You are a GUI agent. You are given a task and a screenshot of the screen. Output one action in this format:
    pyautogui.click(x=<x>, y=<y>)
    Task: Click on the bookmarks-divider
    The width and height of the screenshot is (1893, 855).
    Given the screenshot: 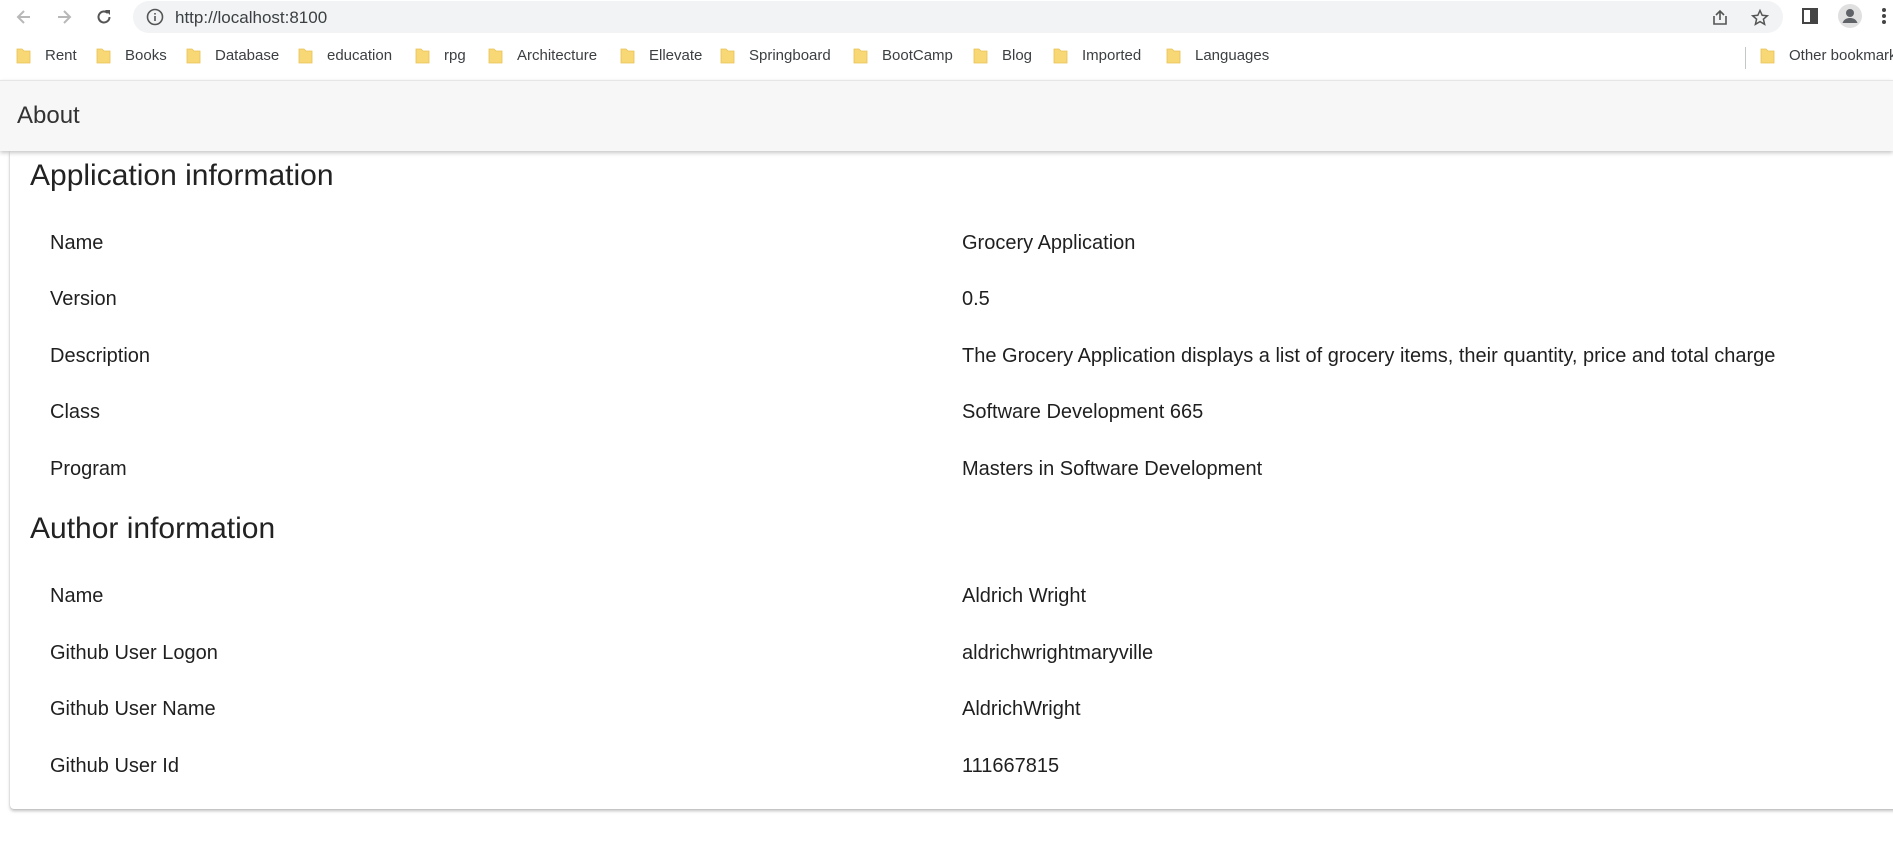 What is the action you would take?
    pyautogui.click(x=1745, y=58)
    